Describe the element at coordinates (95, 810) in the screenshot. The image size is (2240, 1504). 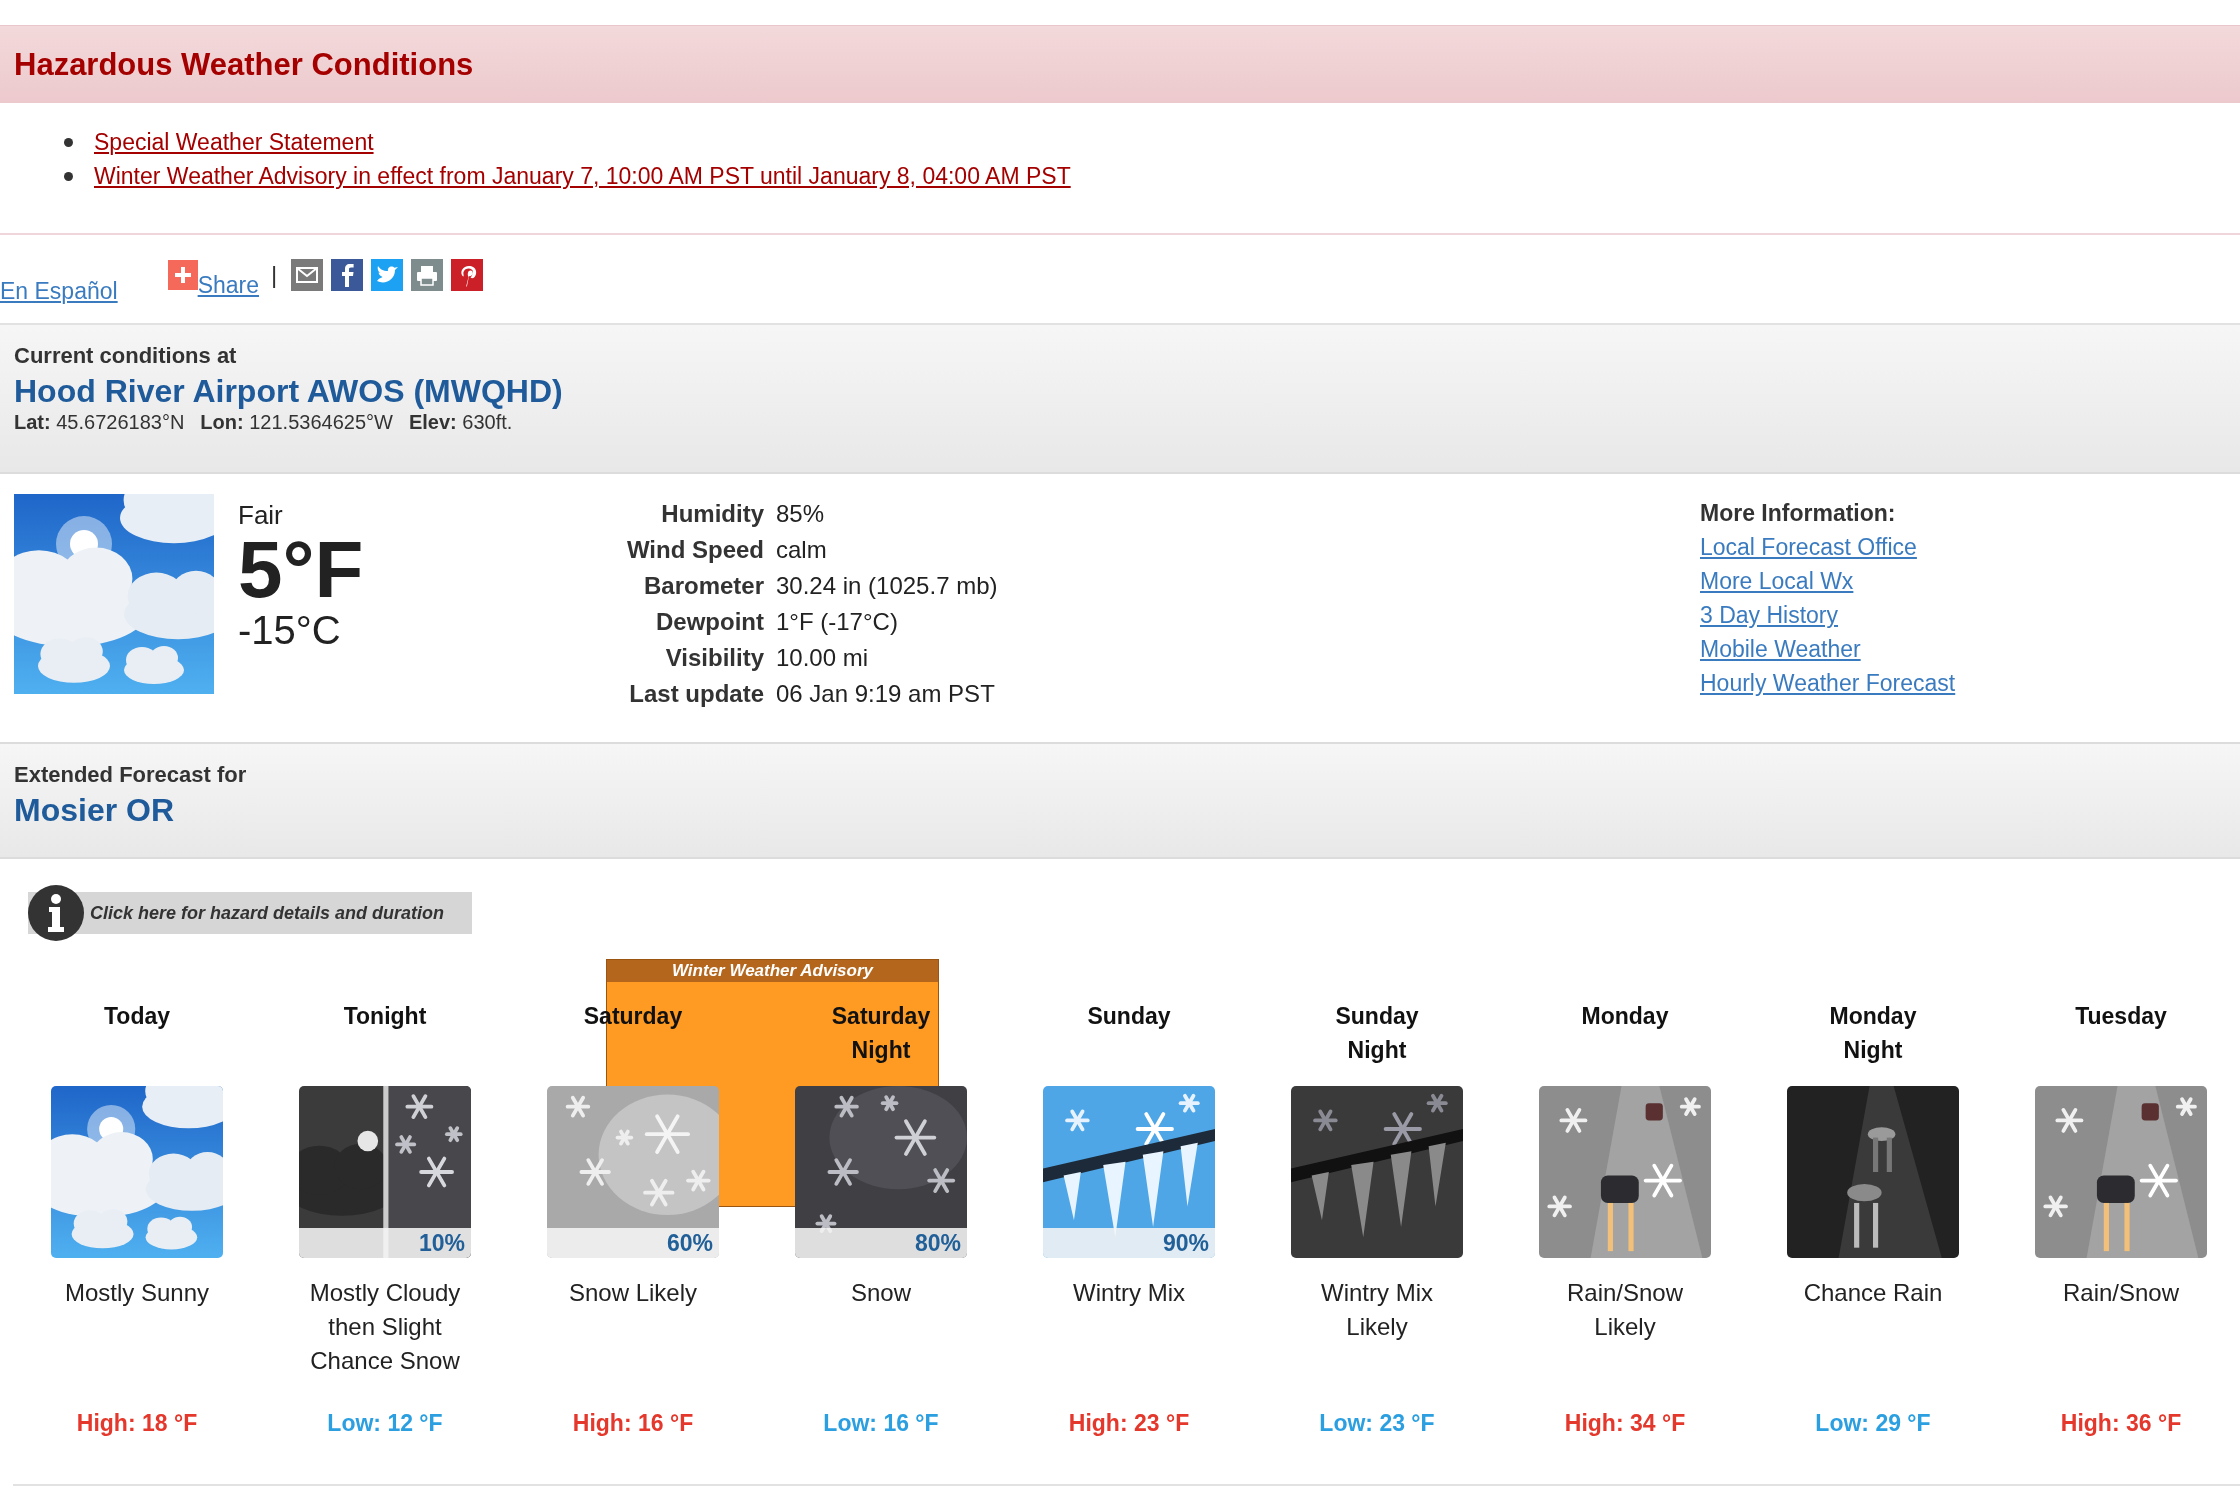
I see `location-name: Mosier OR` at that location.